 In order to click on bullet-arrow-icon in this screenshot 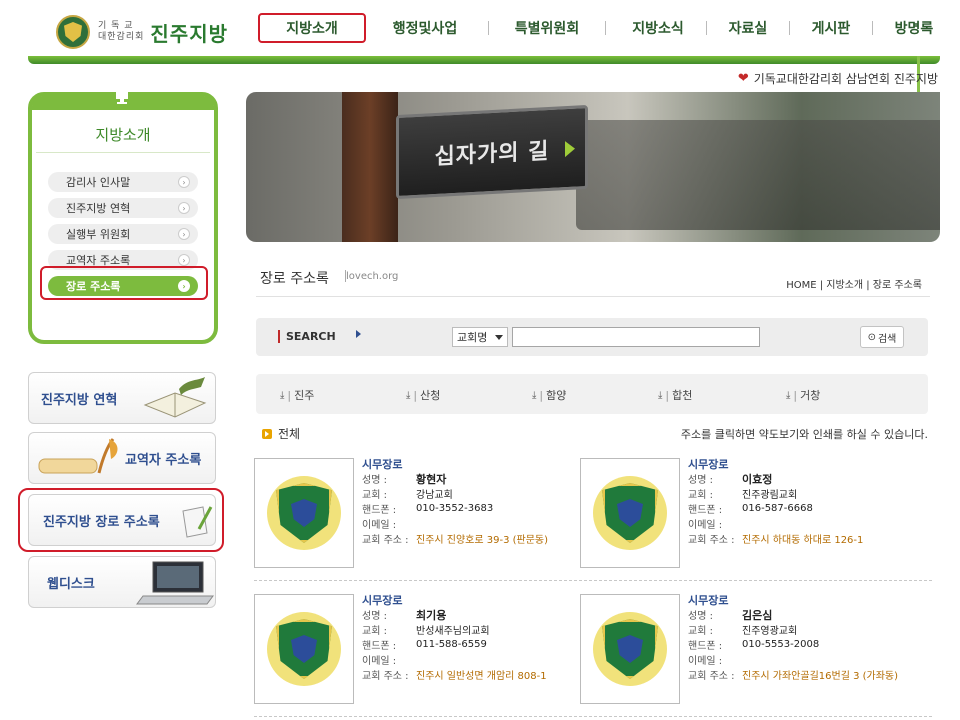, I will do `click(267, 433)`.